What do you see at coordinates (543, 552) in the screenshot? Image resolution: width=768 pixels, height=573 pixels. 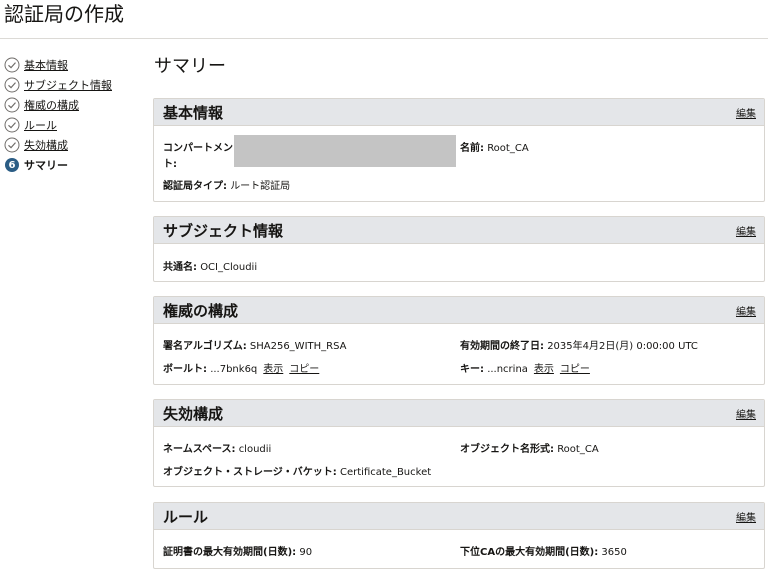 I see `subordinate-max-validity-field: 下位CAの最大有効期間(日数): 3650` at bounding box center [543, 552].